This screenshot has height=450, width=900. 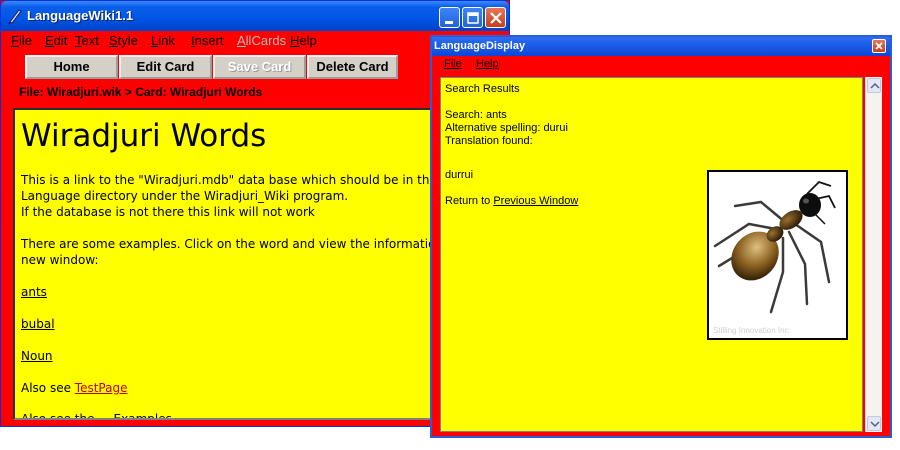 I want to click on ant-icon, so click(x=774, y=247).